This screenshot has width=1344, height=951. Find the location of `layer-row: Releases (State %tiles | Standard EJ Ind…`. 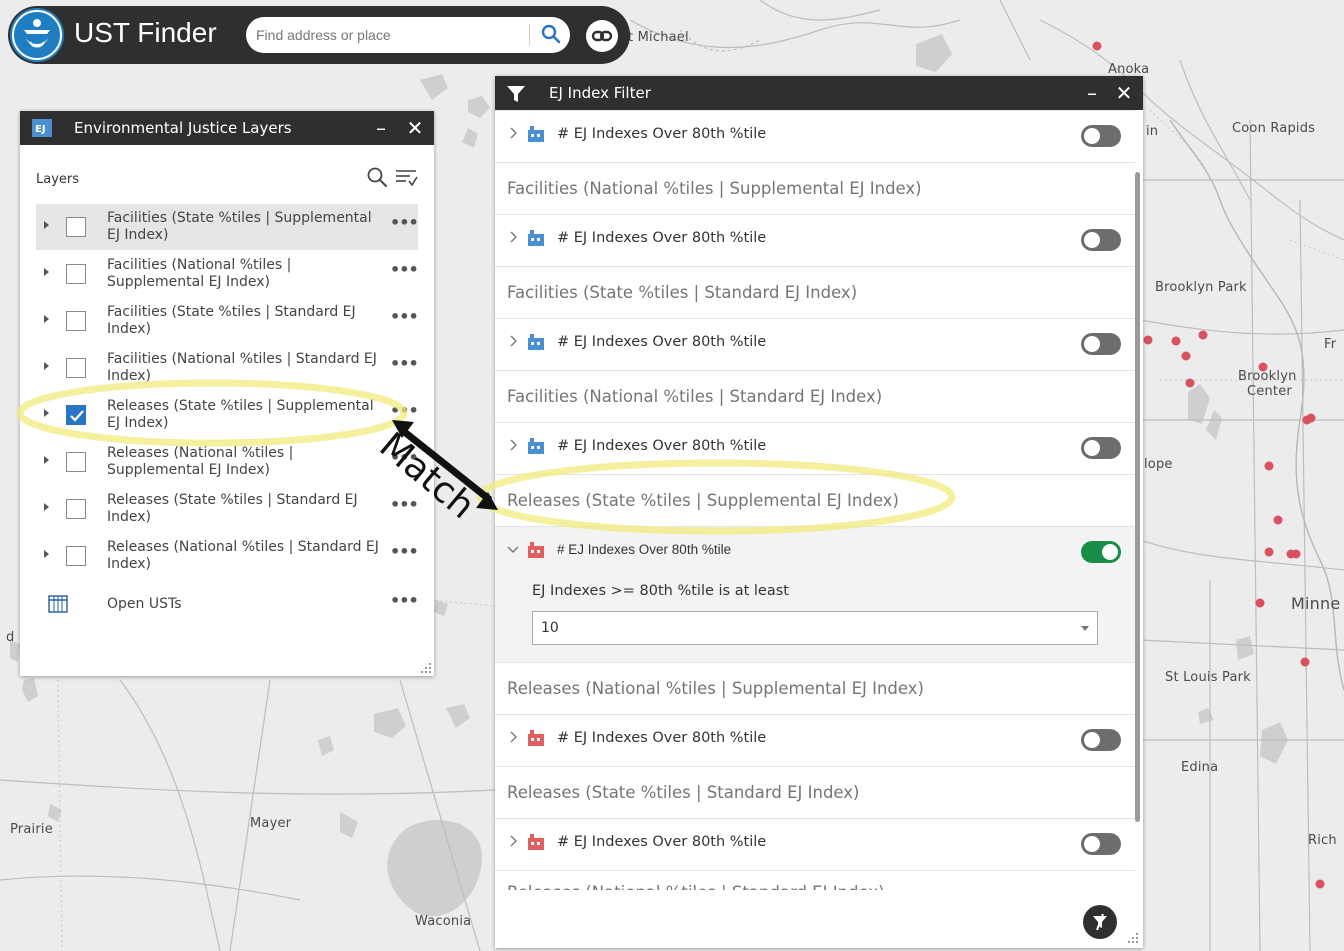

layer-row: Releases (State %tiles | Standard EJ Ind… is located at coordinates (227, 509).